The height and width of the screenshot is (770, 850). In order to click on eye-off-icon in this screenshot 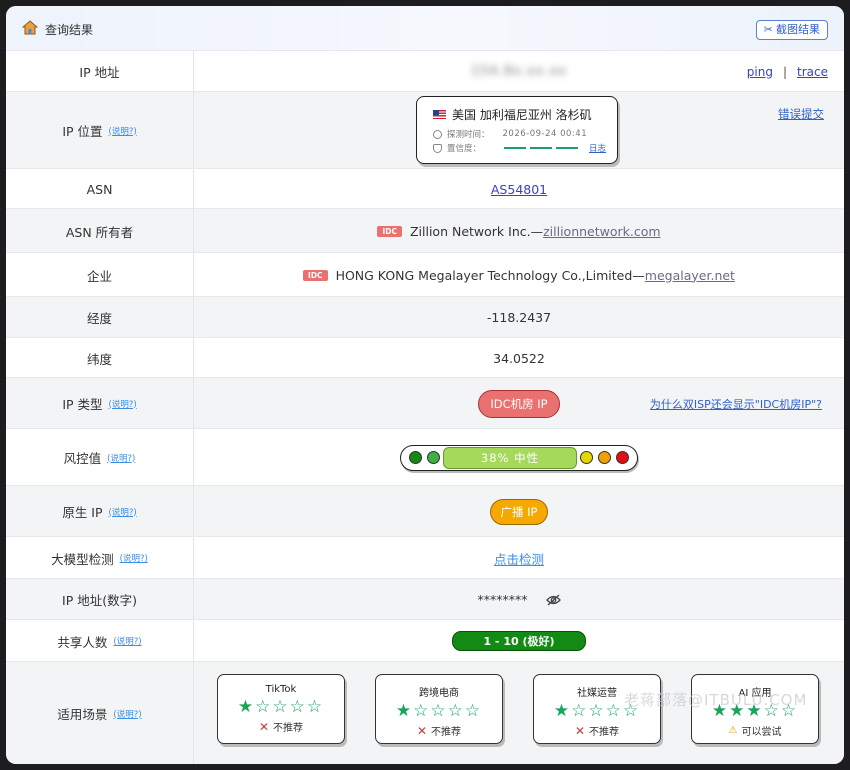, I will do `click(553, 600)`.